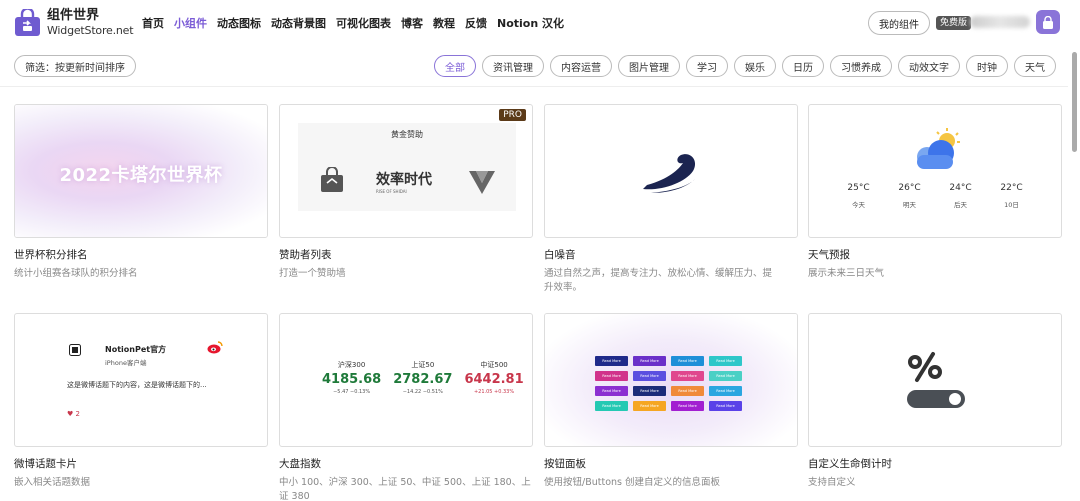 The height and width of the screenshot is (501, 1080). I want to click on forecast-temp: 22°C, so click(1011, 188).